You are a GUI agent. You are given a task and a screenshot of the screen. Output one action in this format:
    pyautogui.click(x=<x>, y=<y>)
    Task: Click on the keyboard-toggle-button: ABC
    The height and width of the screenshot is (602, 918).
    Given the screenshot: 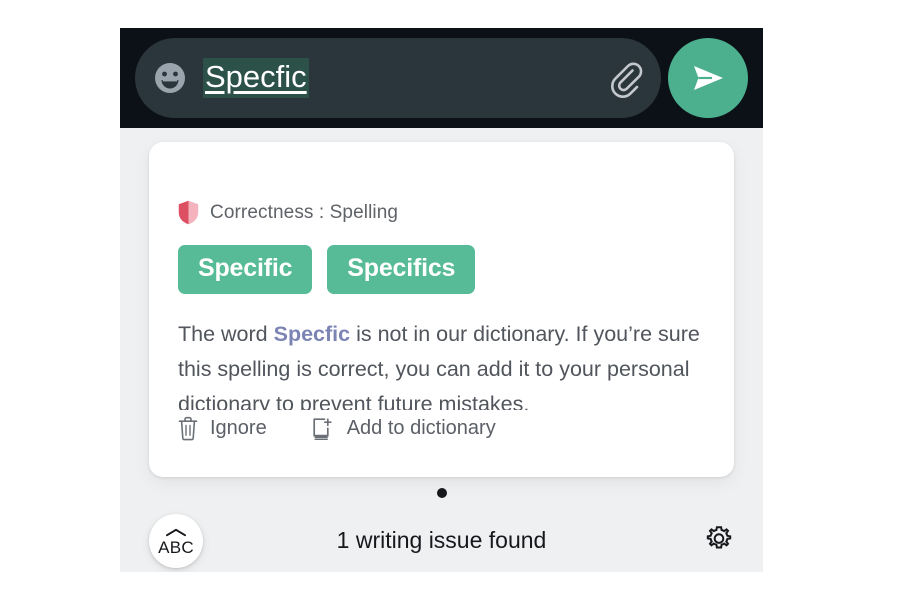 What is the action you would take?
    pyautogui.click(x=176, y=541)
    